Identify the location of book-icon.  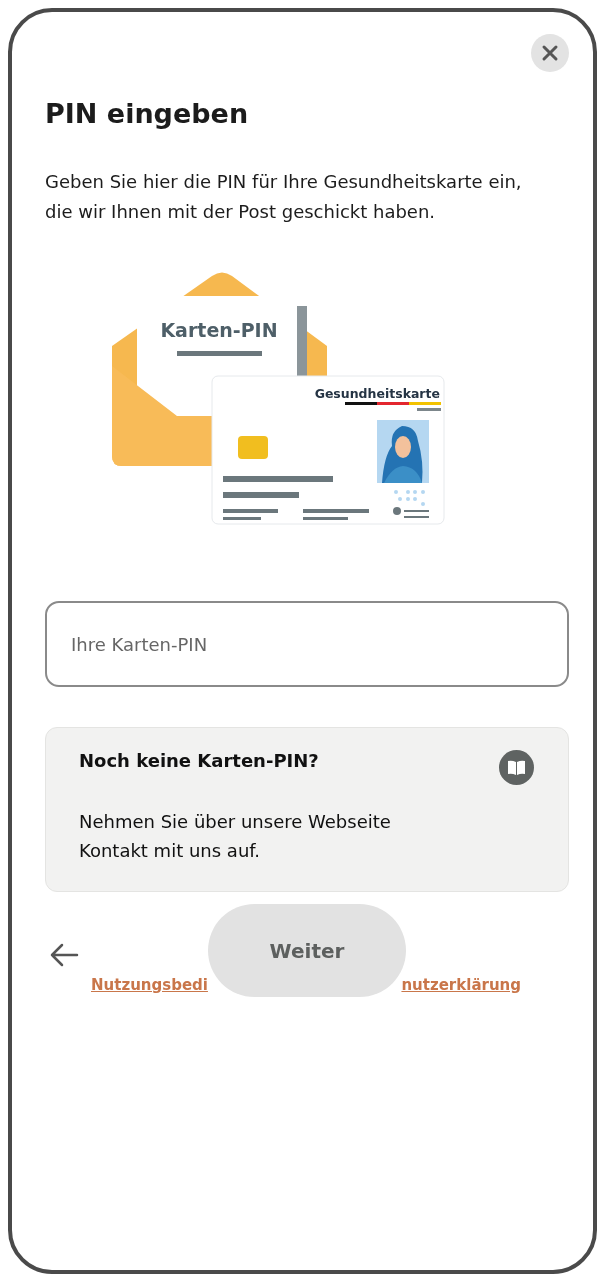
(516, 767).